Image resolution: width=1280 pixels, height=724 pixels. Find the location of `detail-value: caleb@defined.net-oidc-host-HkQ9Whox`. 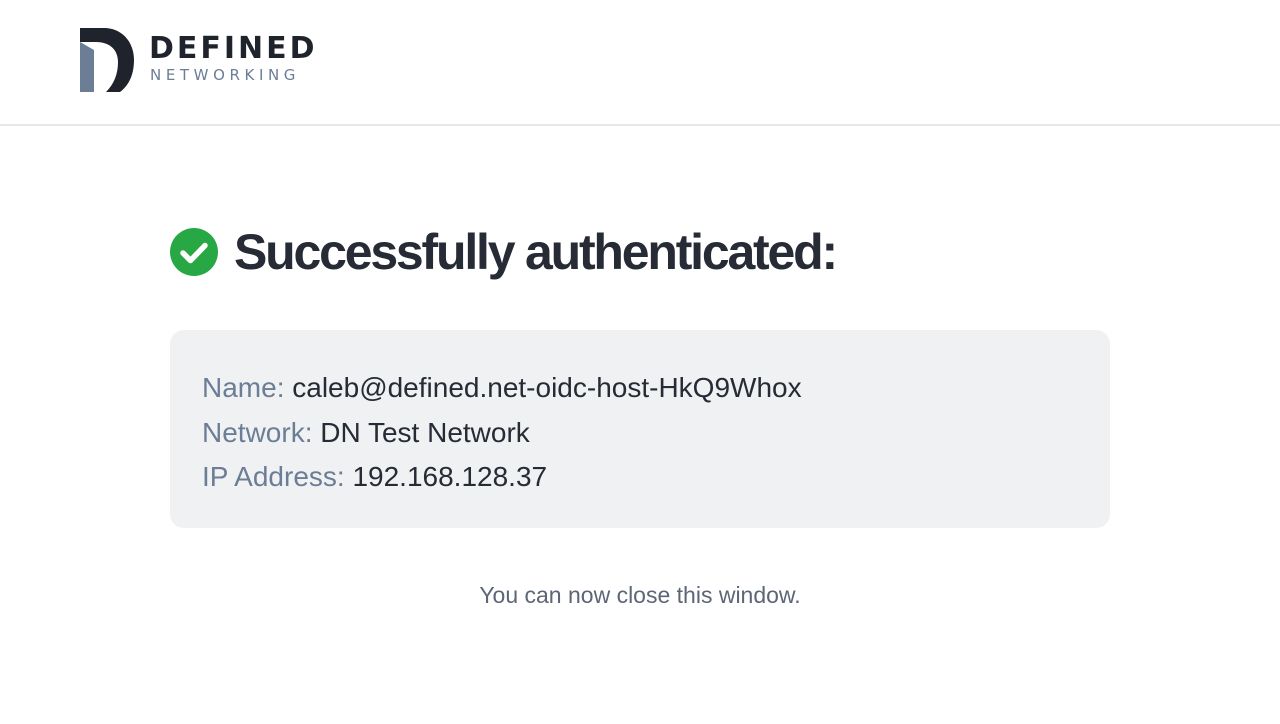

detail-value: caleb@defined.net-oidc-host-HkQ9Whox is located at coordinates (547, 387).